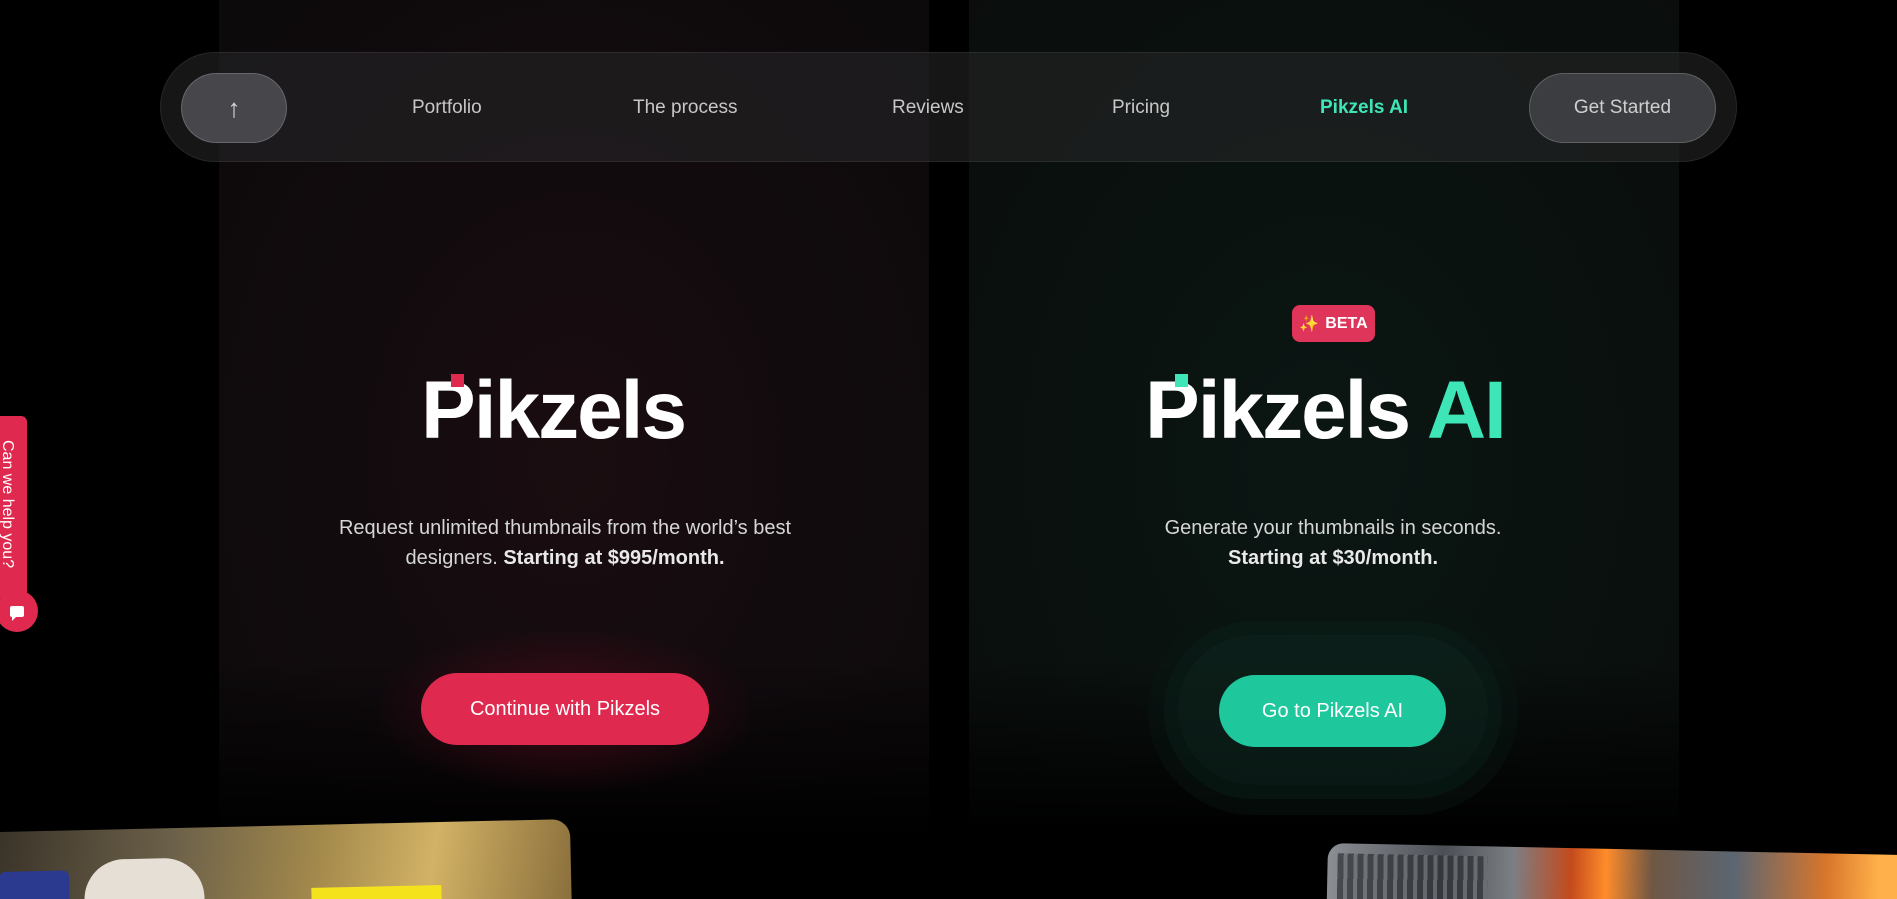 The image size is (1897, 899). I want to click on pikzels-ai-logo: Pikzels AI, so click(1326, 411).